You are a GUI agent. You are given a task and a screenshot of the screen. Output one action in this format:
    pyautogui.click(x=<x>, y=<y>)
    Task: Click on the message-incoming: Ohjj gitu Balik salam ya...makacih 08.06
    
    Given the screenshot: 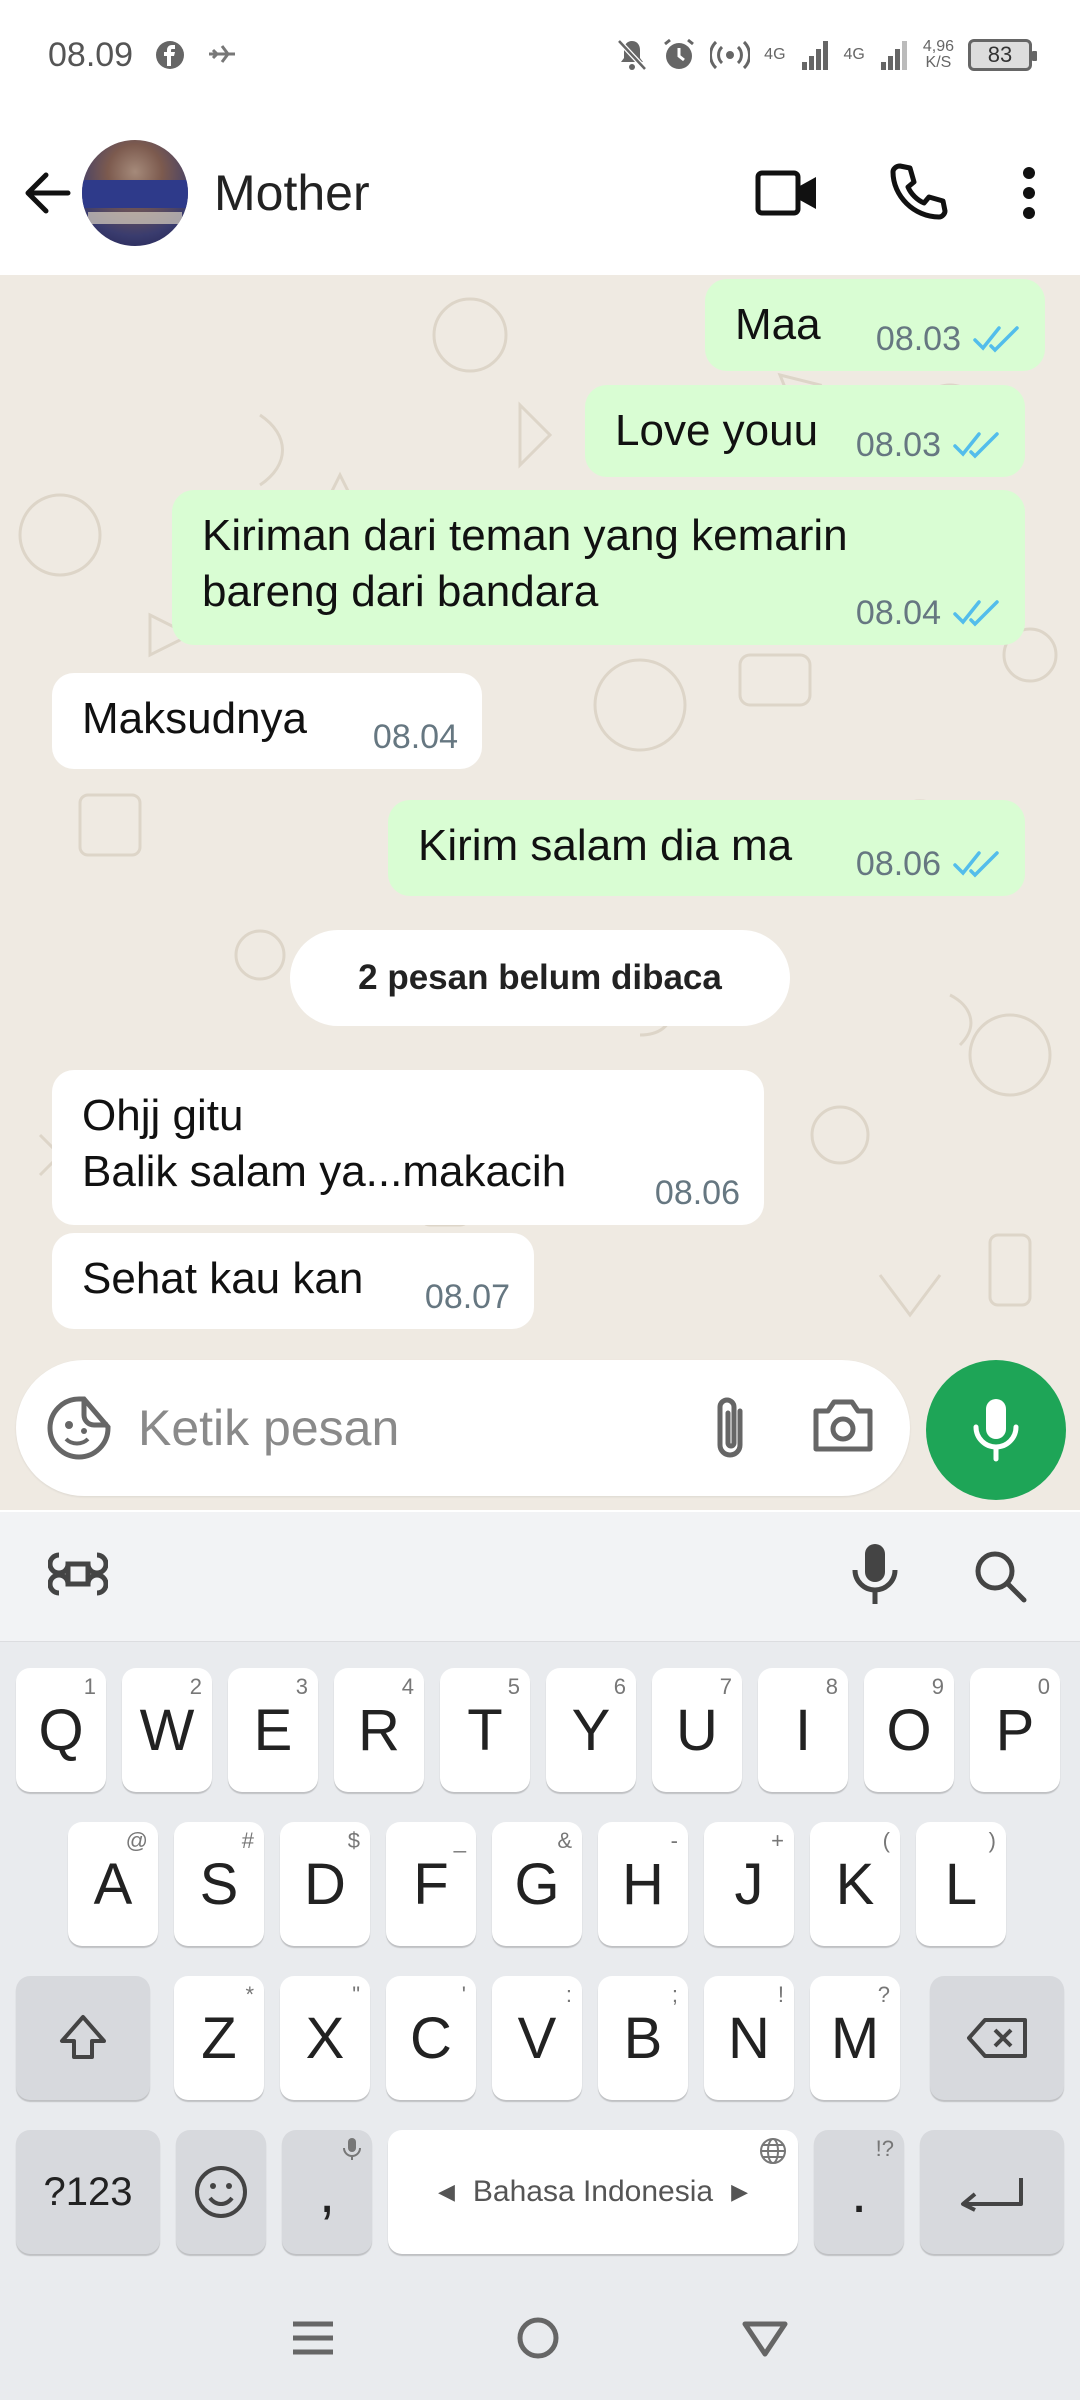 What is the action you would take?
    pyautogui.click(x=408, y=1147)
    